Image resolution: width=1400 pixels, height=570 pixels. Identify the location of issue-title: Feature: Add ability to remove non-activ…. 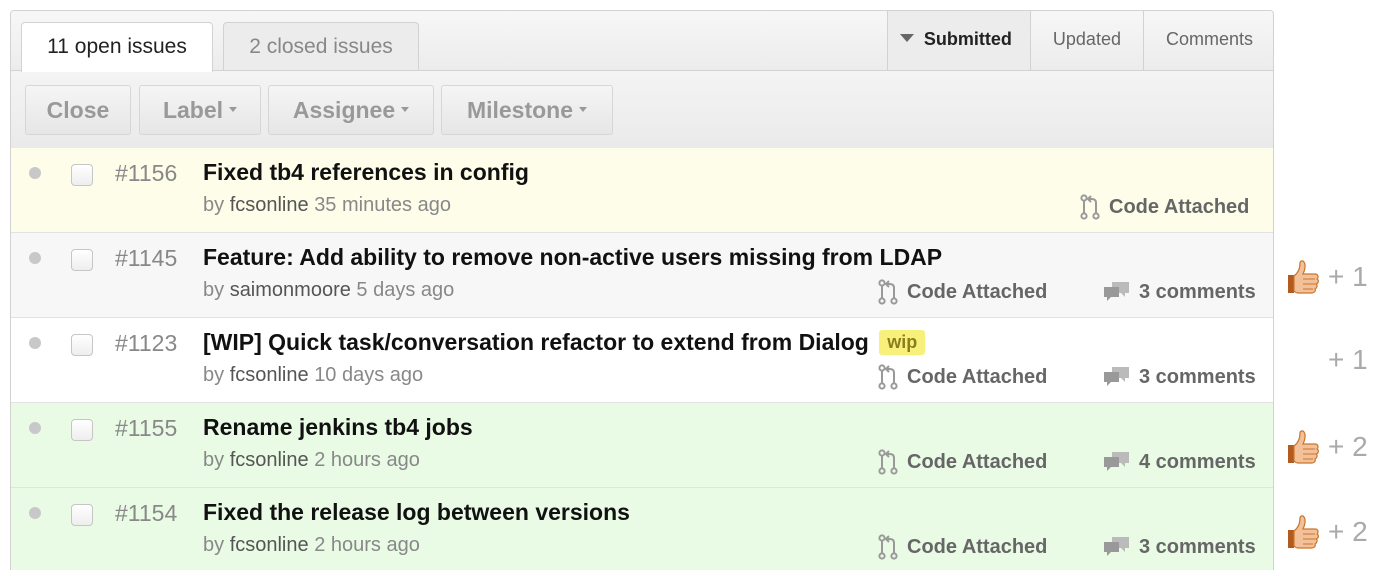
(572, 257).